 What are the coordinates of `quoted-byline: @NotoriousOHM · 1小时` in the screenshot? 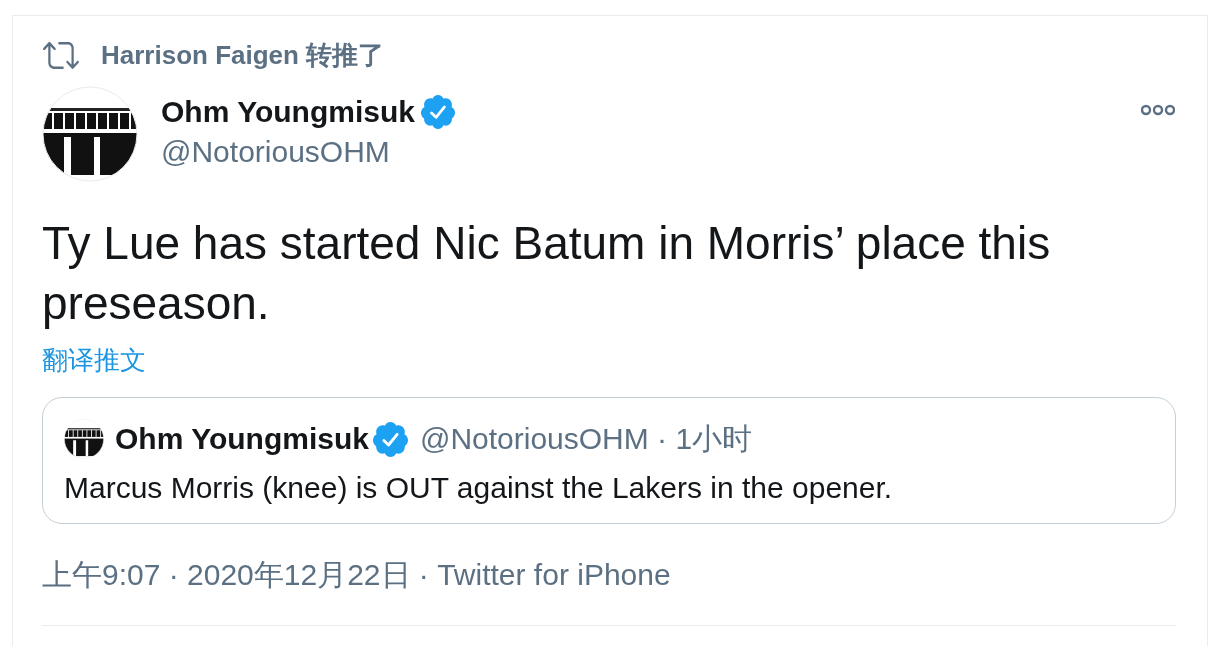 It's located at (586, 439).